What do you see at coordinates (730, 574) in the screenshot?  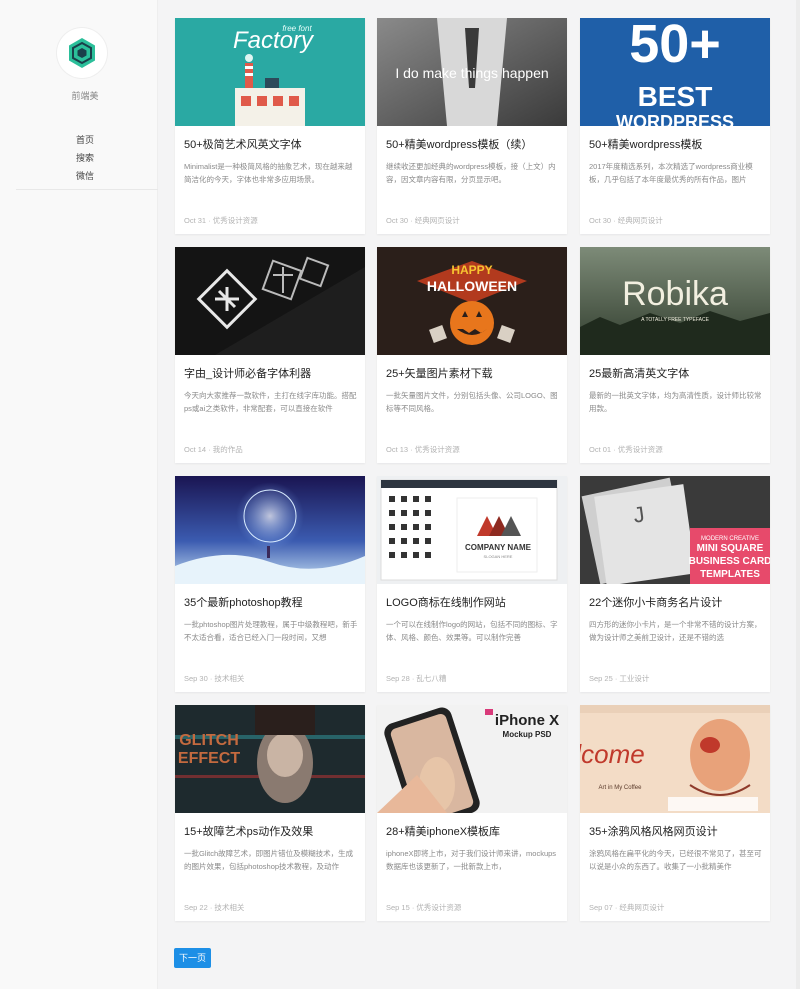 I see `svg-text: TEMPLATES` at bounding box center [730, 574].